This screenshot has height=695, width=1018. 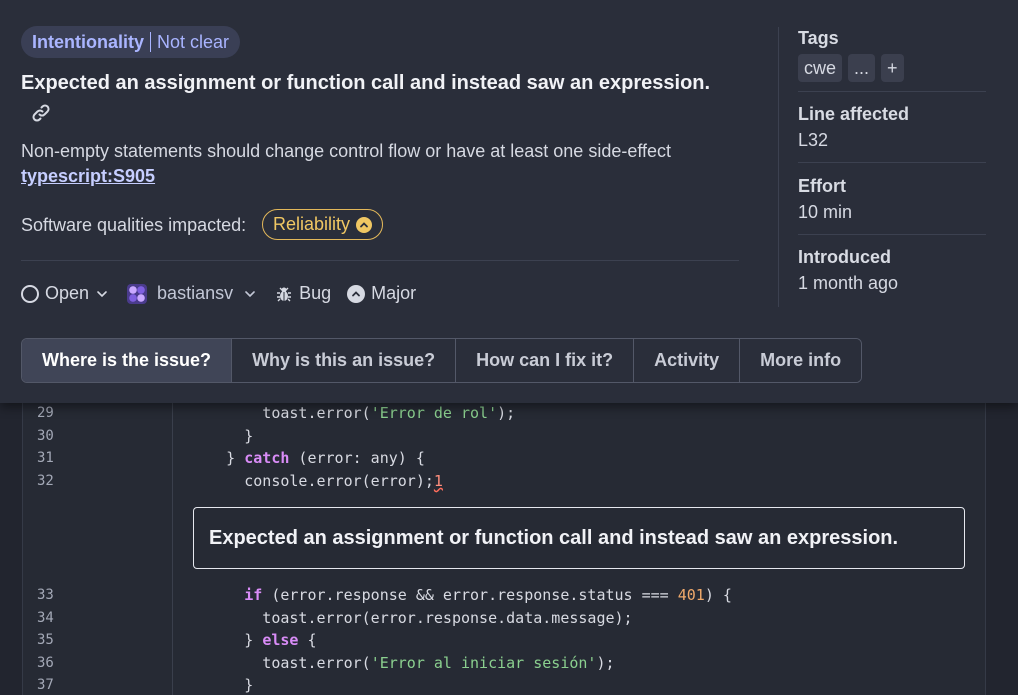 I want to click on tag-cwe: cwe, so click(x=820, y=68).